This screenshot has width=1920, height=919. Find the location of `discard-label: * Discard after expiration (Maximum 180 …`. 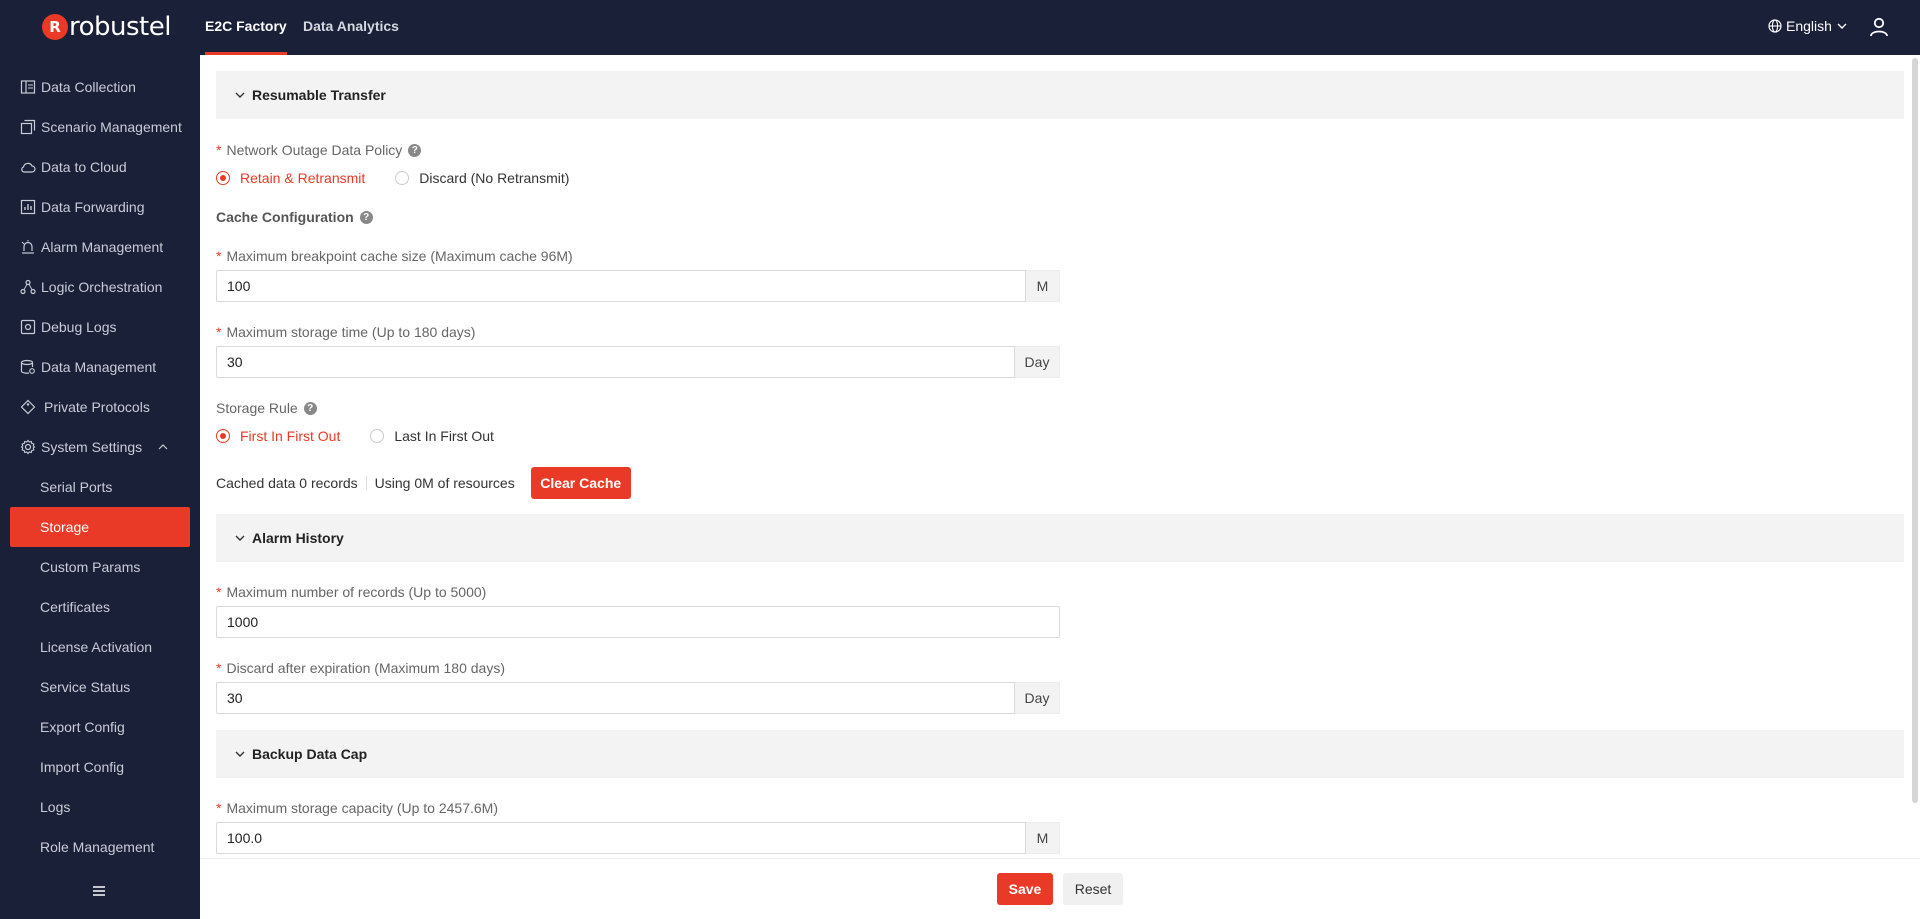

discard-label: * Discard after expiration (Maximum 180 … is located at coordinates (360, 668).